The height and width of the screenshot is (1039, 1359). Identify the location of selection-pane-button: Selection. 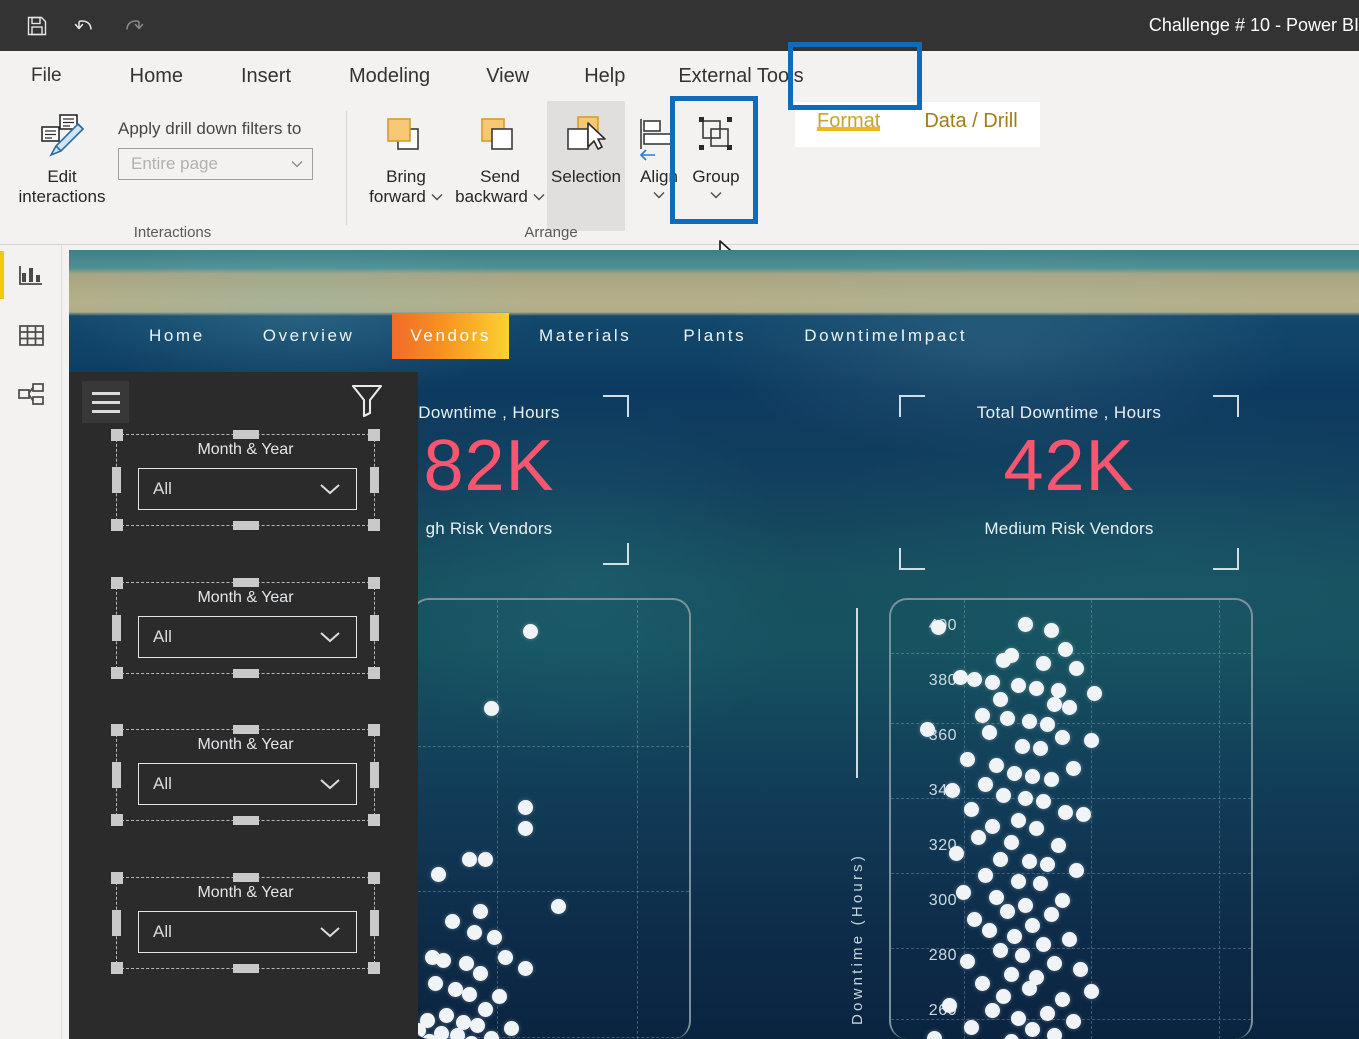
(586, 166).